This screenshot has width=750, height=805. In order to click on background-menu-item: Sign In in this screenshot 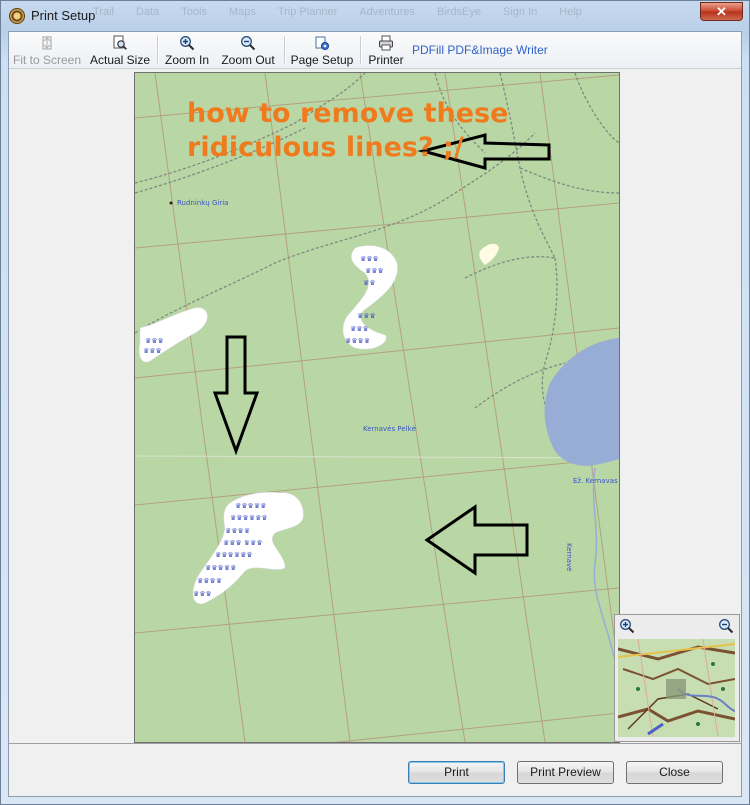, I will do `click(520, 12)`.